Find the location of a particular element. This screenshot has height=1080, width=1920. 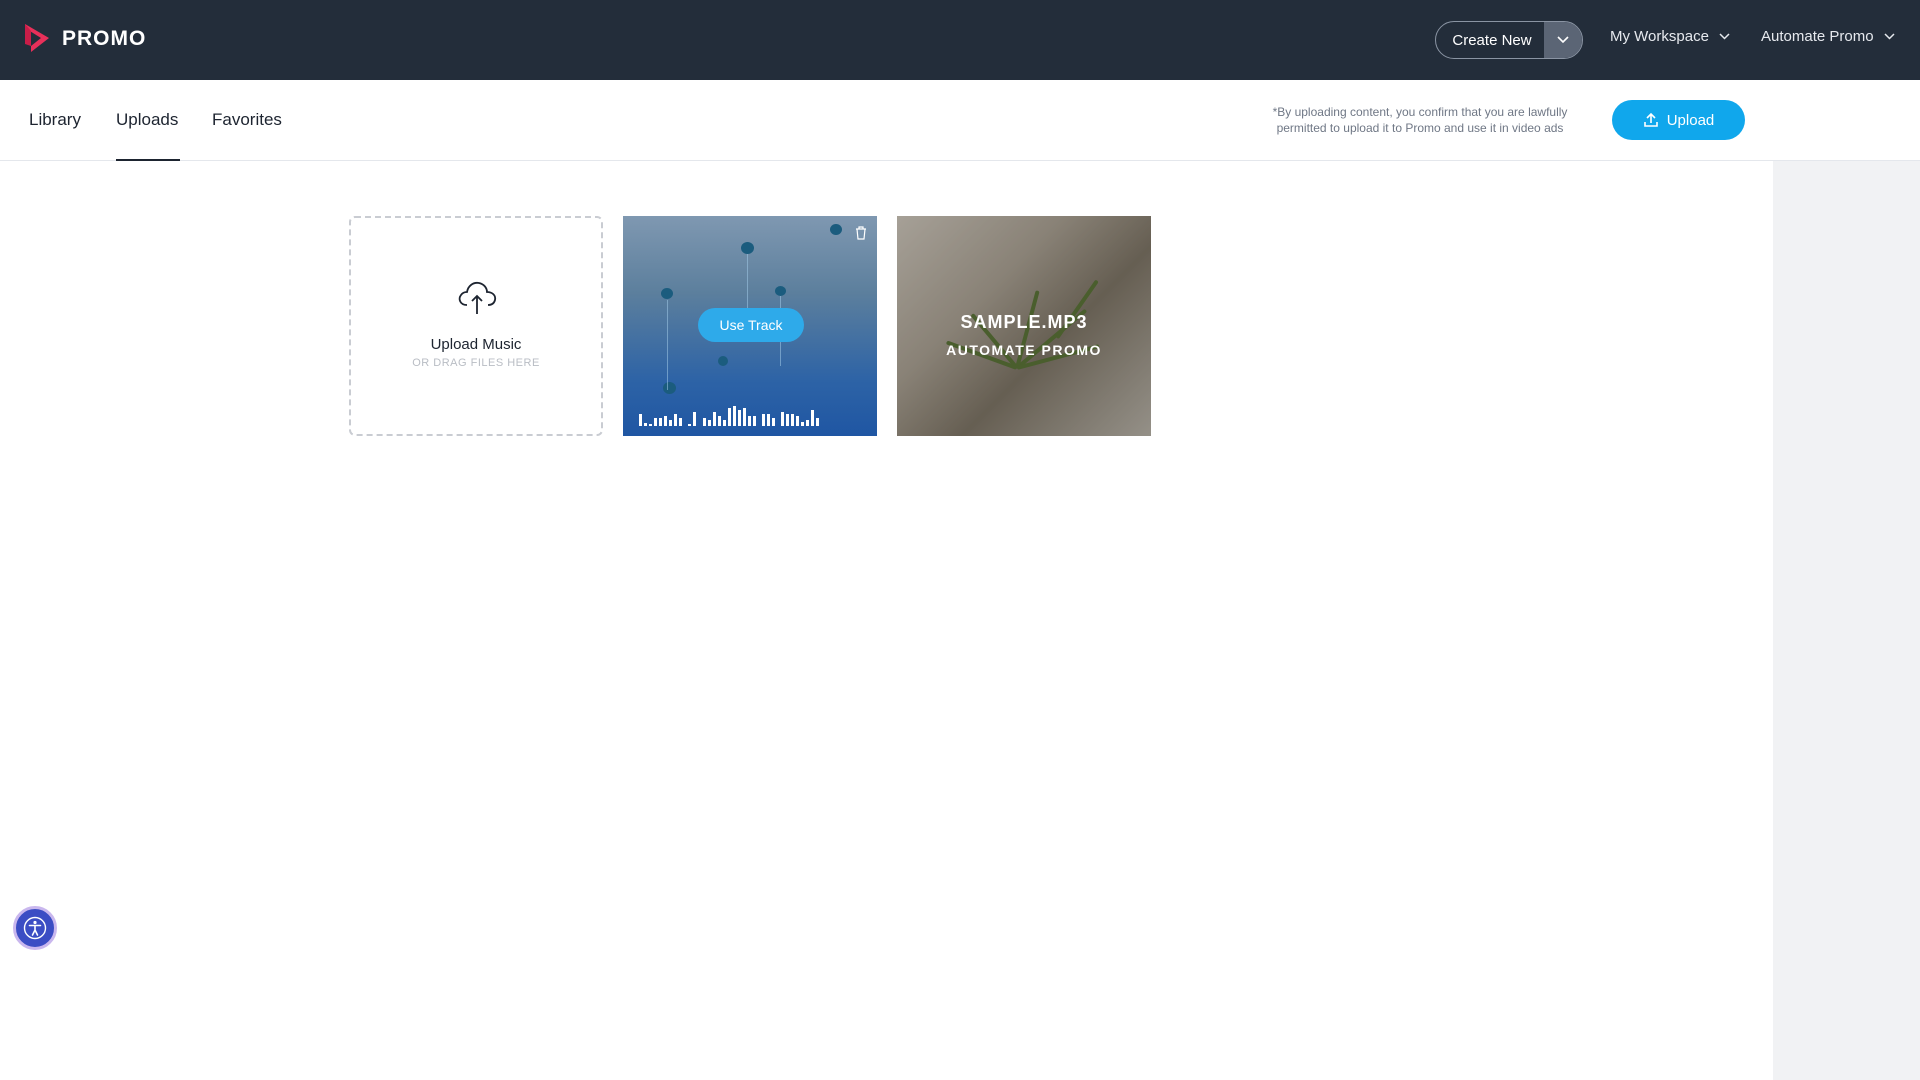

track-card: Use Track is located at coordinates (750, 326).